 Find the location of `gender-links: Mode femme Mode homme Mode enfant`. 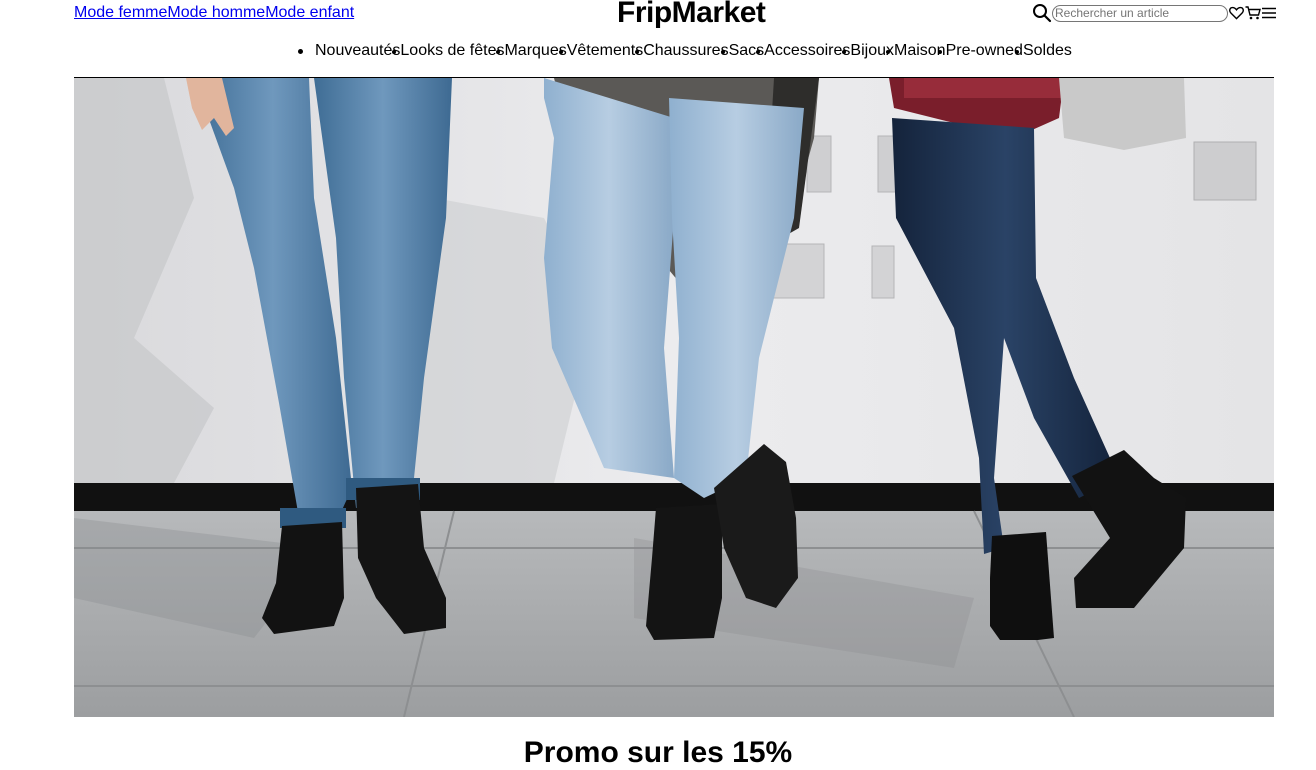

gender-links: Mode femme Mode homme Mode enfant is located at coordinates (214, 13).